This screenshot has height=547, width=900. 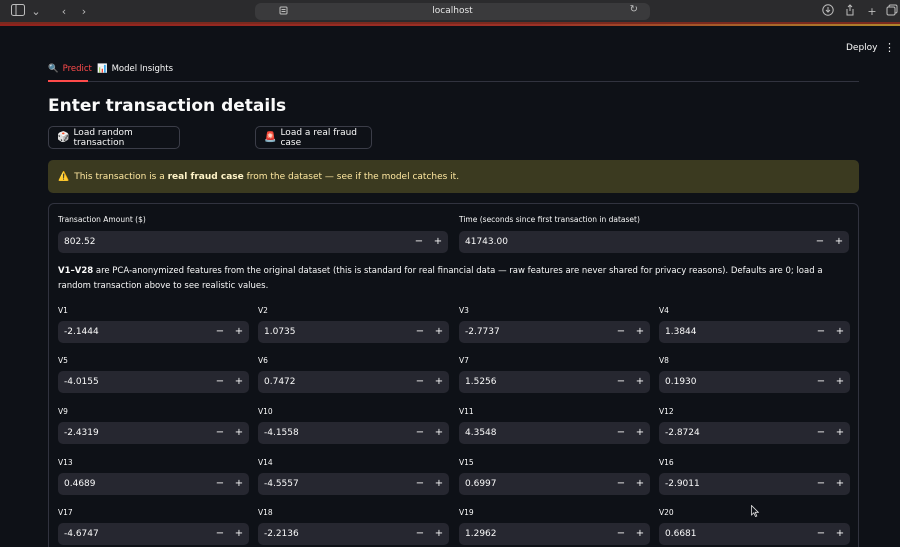 What do you see at coordinates (439, 484) in the screenshot?
I see `feature-v14-increment-button: +` at bounding box center [439, 484].